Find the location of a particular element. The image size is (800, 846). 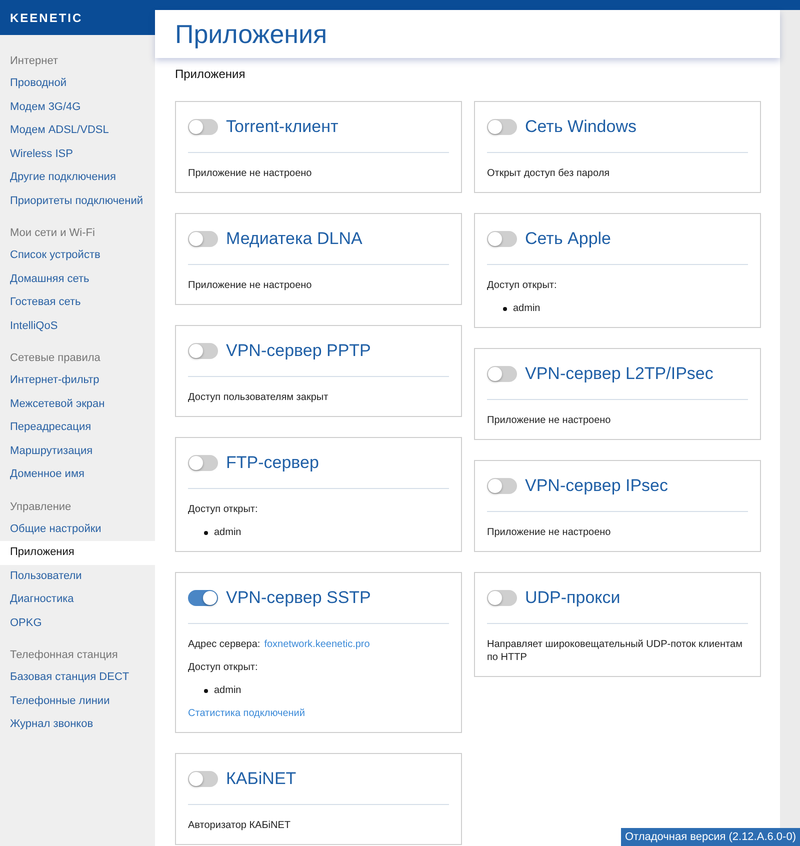

sidebar-item: Приложения is located at coordinates (77, 552).